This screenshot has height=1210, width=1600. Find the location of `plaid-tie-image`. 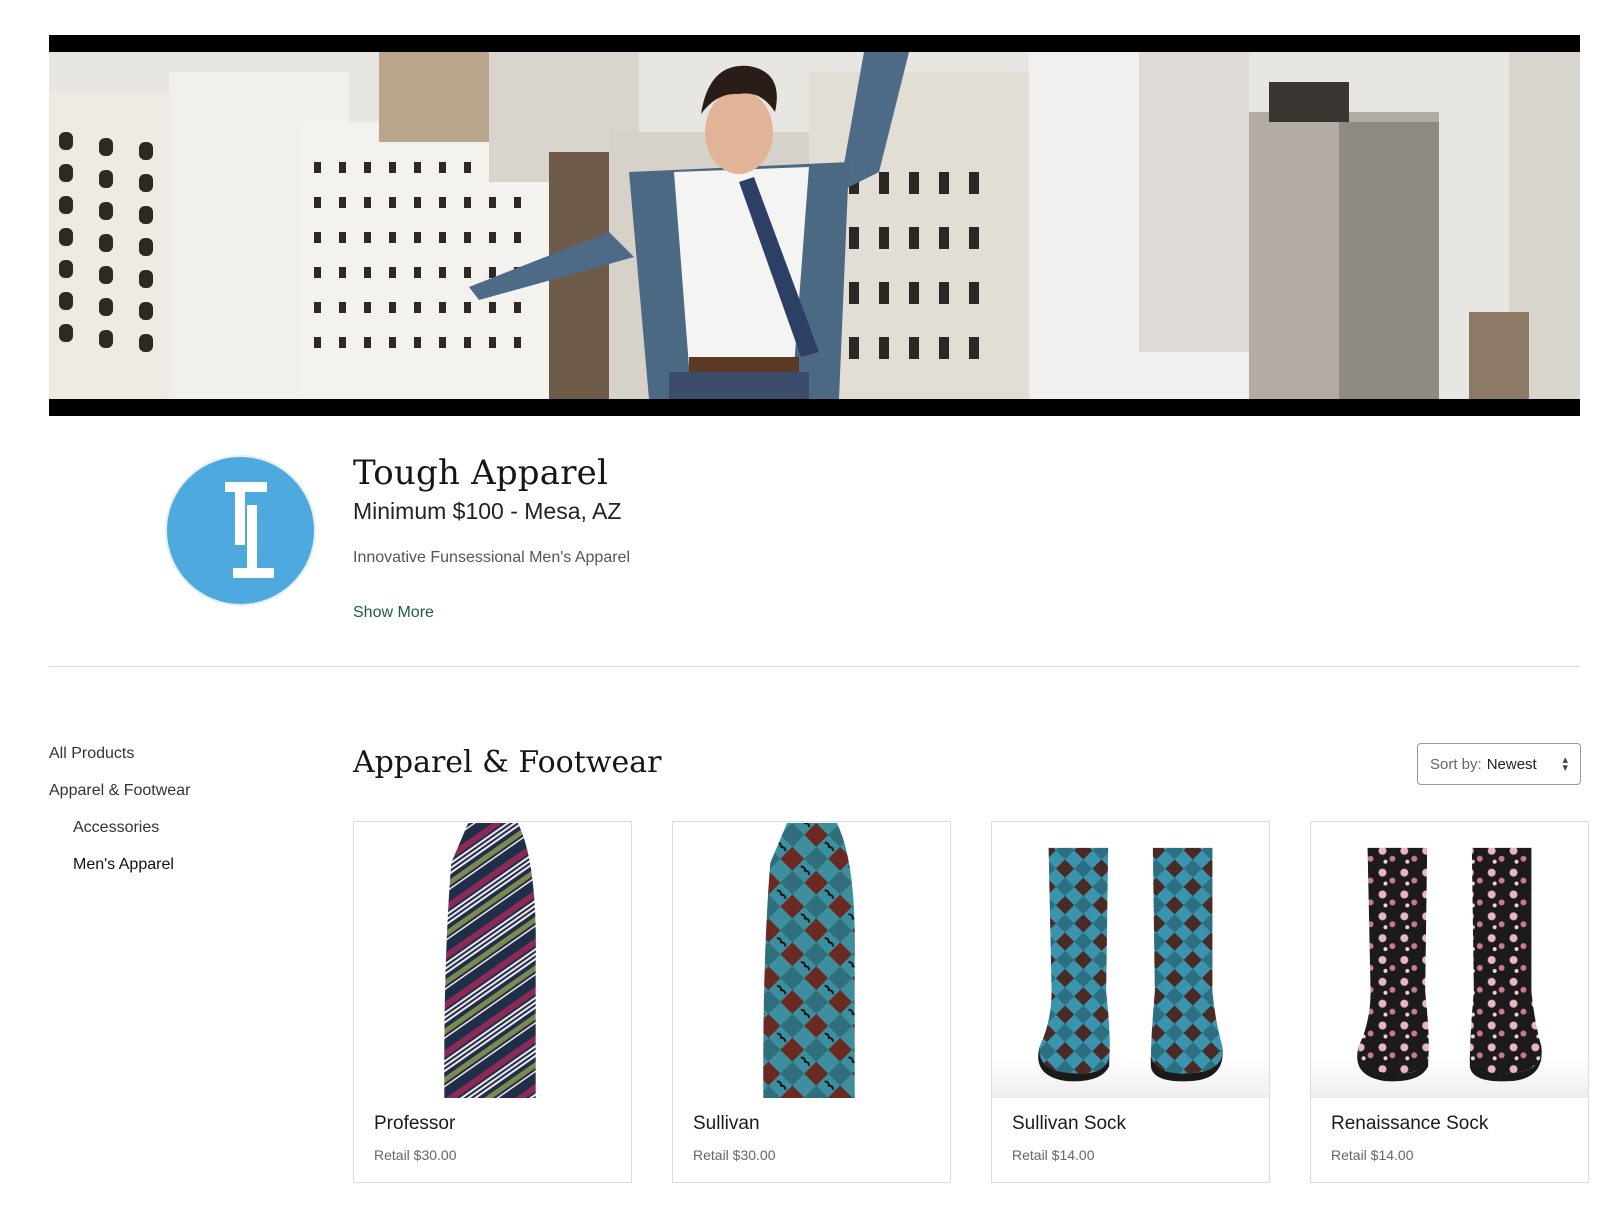

plaid-tie-image is located at coordinates (811, 960).